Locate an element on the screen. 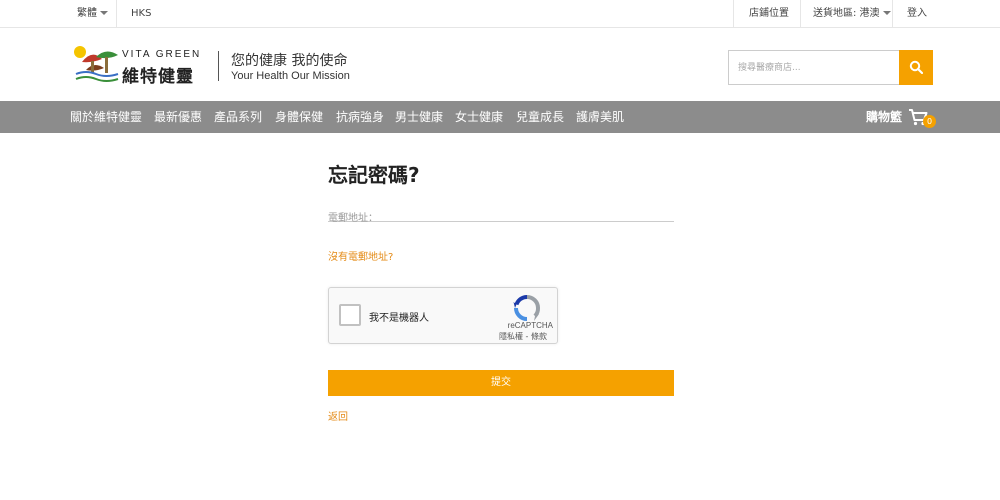 The width and height of the screenshot is (1000, 500). store-locations-label: 店鋪位置 is located at coordinates (769, 13).